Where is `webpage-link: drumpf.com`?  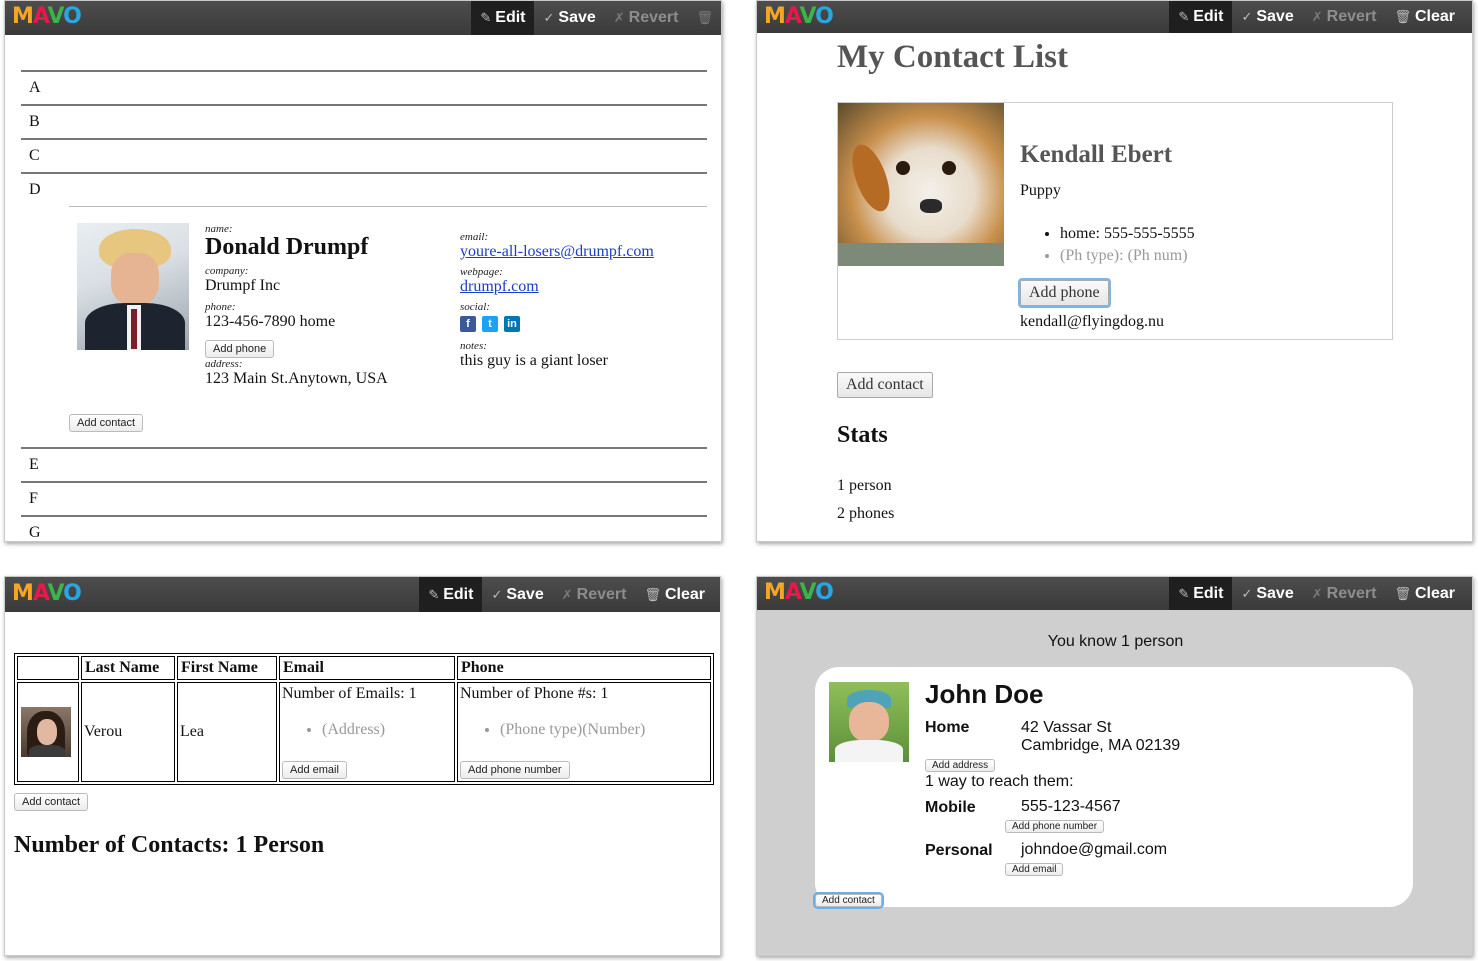 webpage-link: drumpf.com is located at coordinates (499, 286).